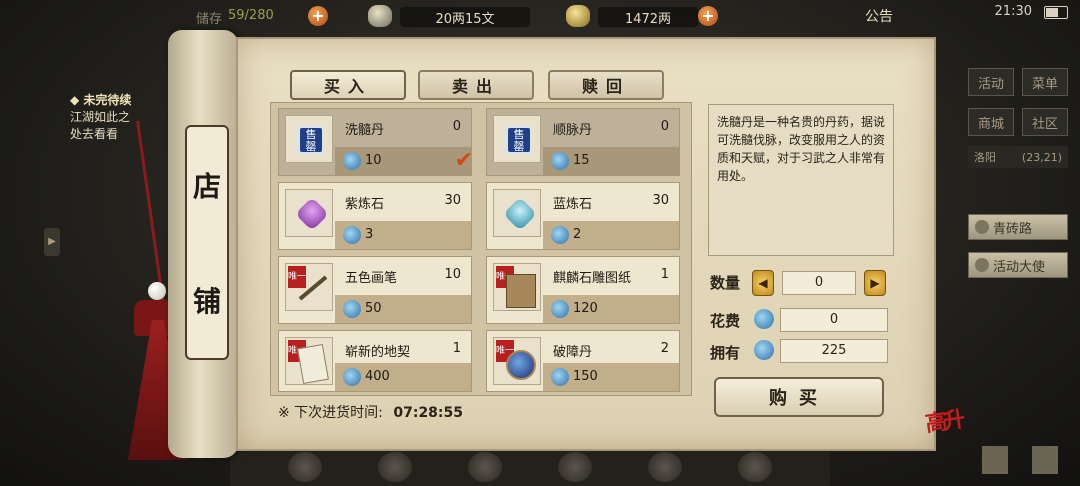 This screenshot has width=1080, height=486. I want to click on jade-bead-icon, so click(157, 291).